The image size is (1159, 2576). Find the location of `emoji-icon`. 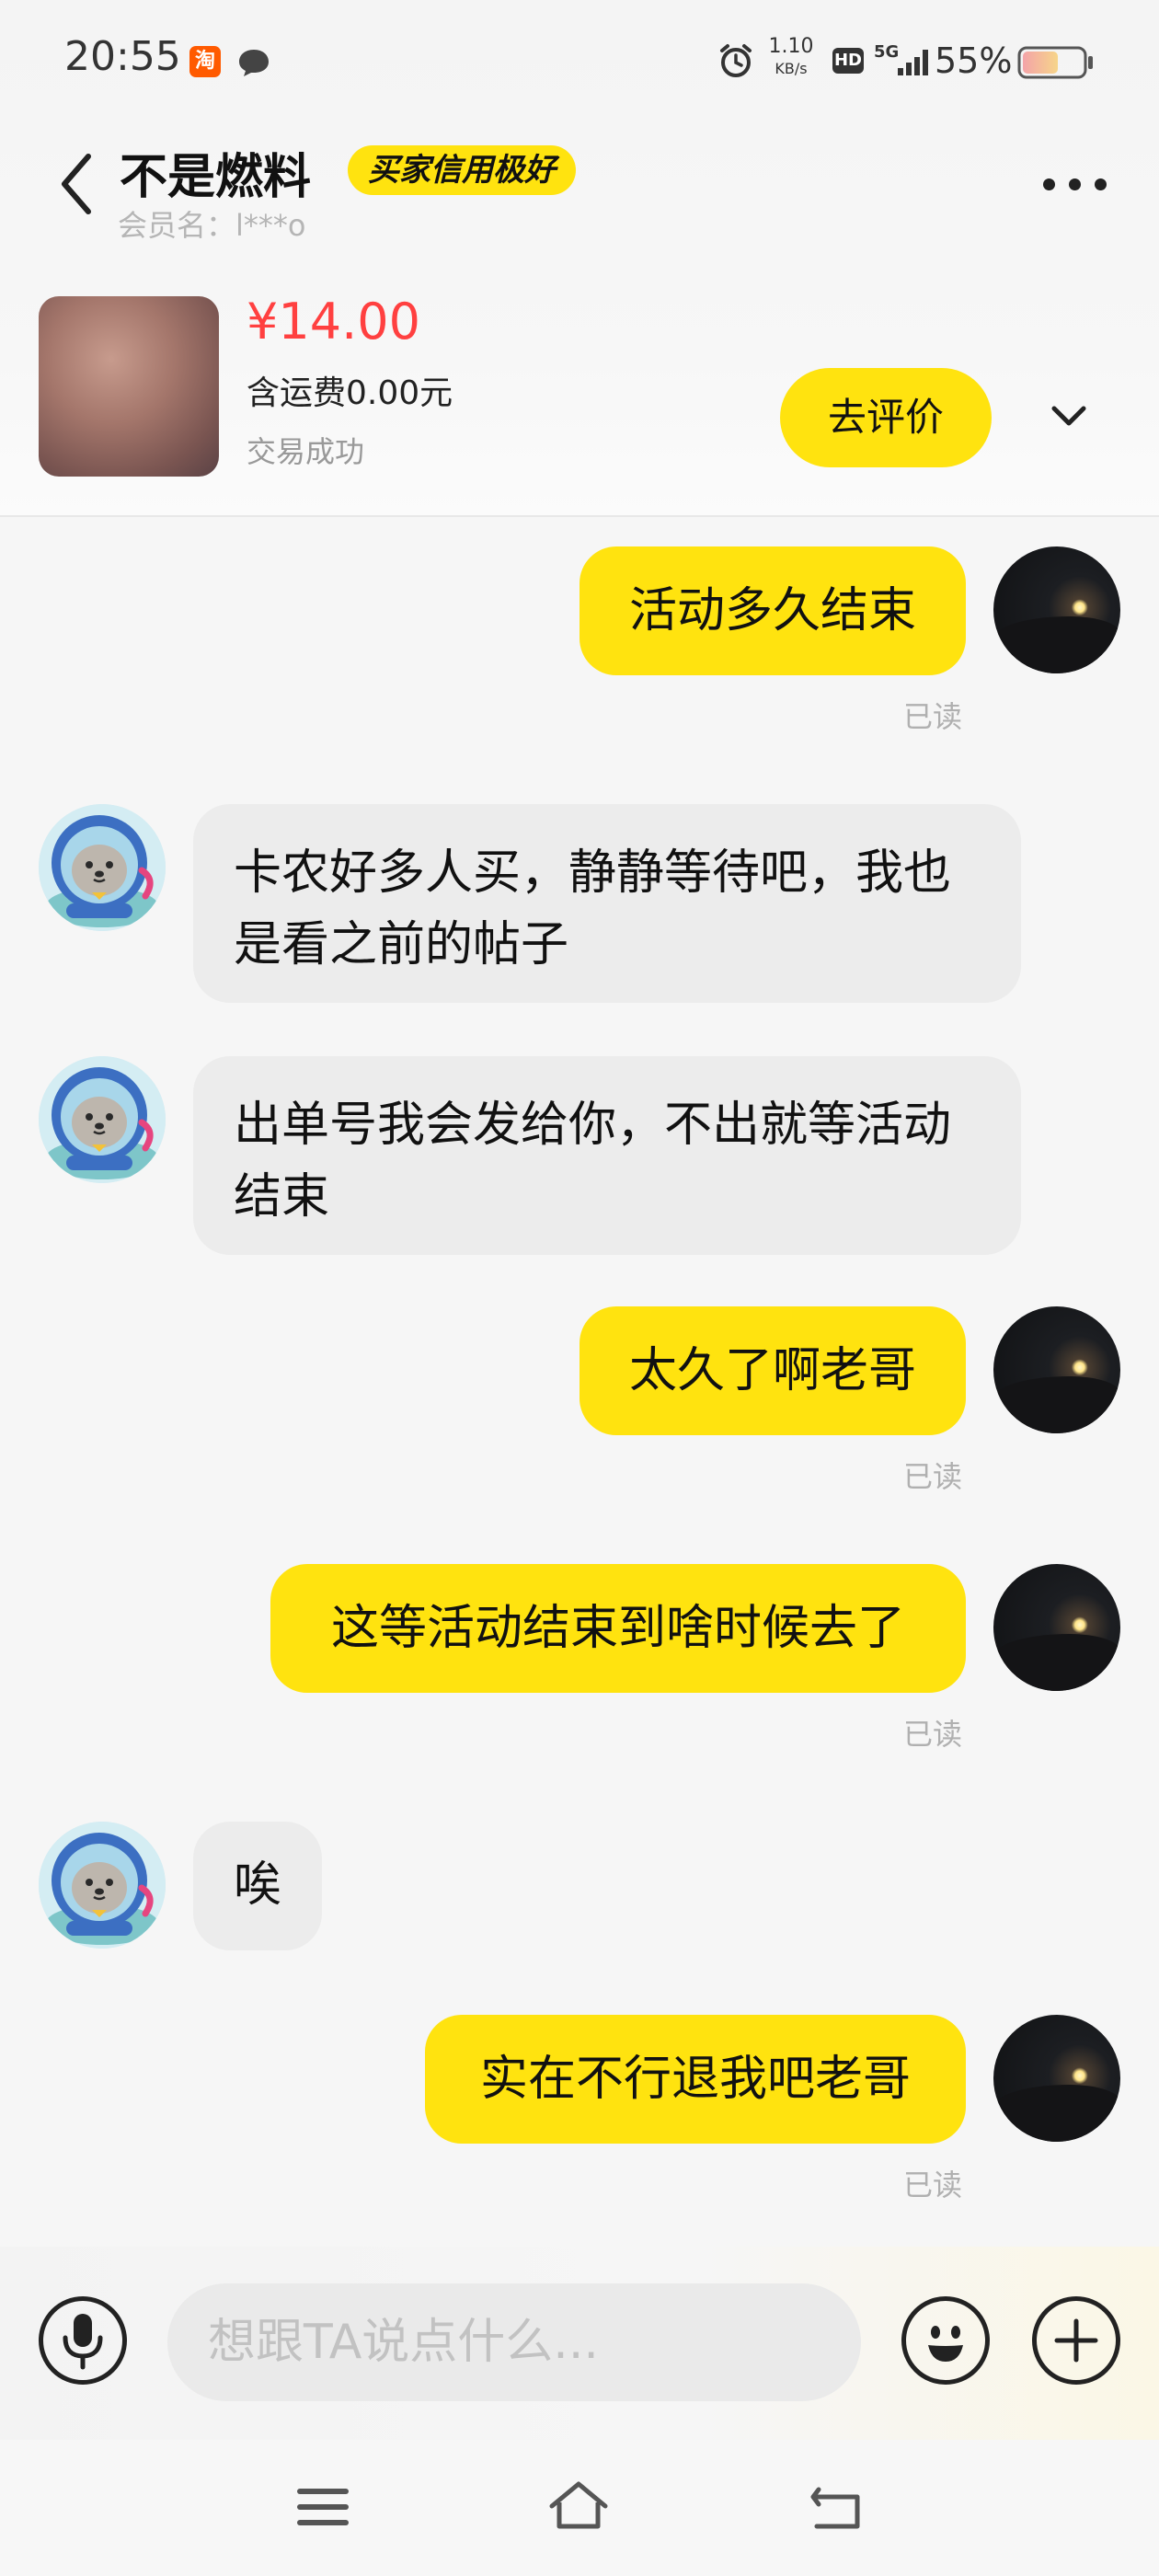

emoji-icon is located at coordinates (945, 2344).